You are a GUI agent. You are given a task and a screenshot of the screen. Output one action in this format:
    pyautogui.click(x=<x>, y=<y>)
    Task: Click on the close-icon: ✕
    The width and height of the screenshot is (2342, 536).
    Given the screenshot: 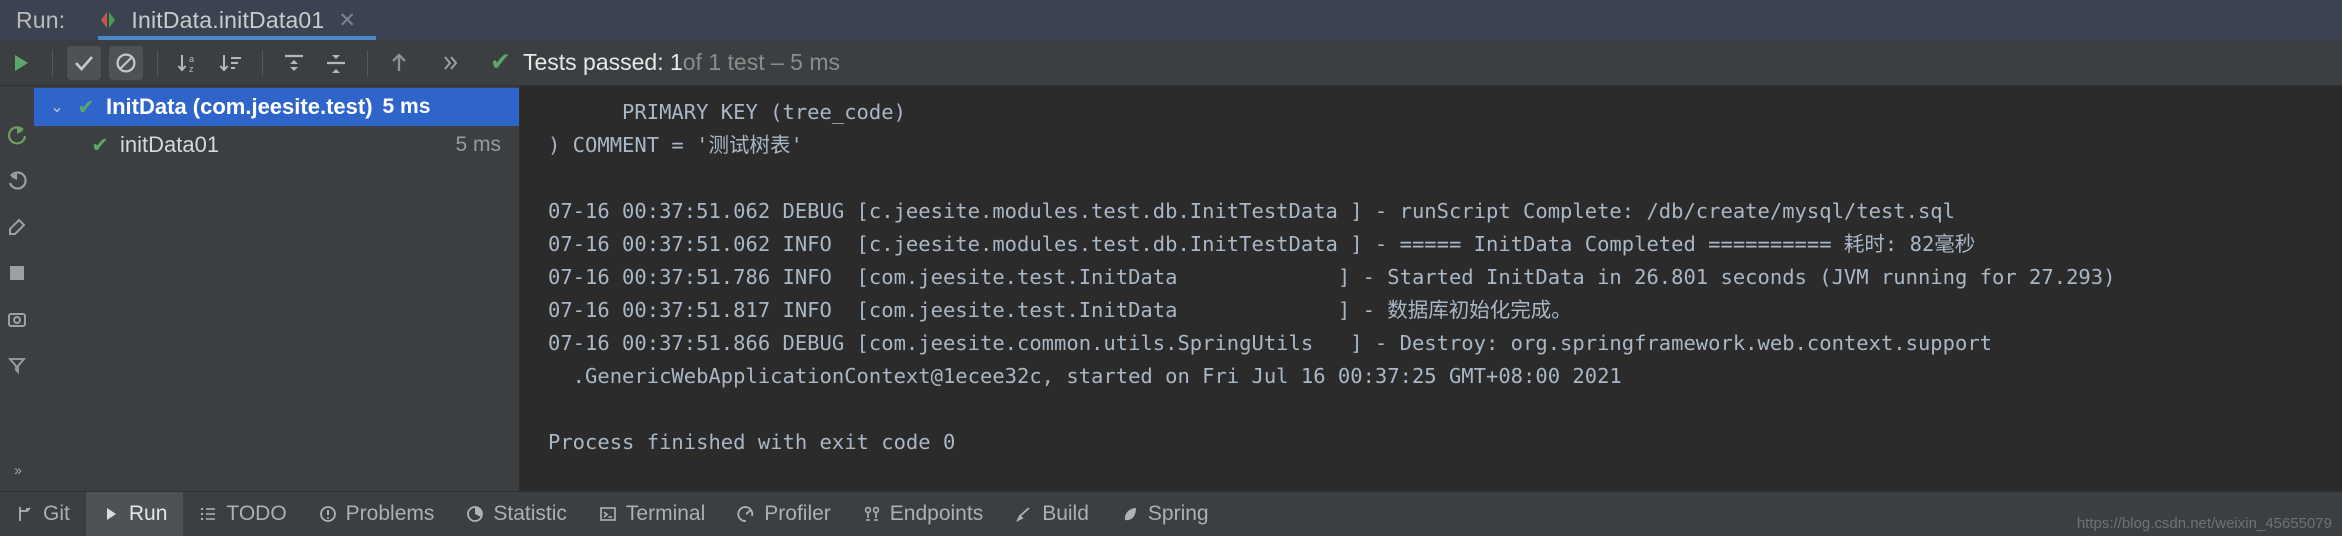 What is the action you would take?
    pyautogui.click(x=347, y=20)
    